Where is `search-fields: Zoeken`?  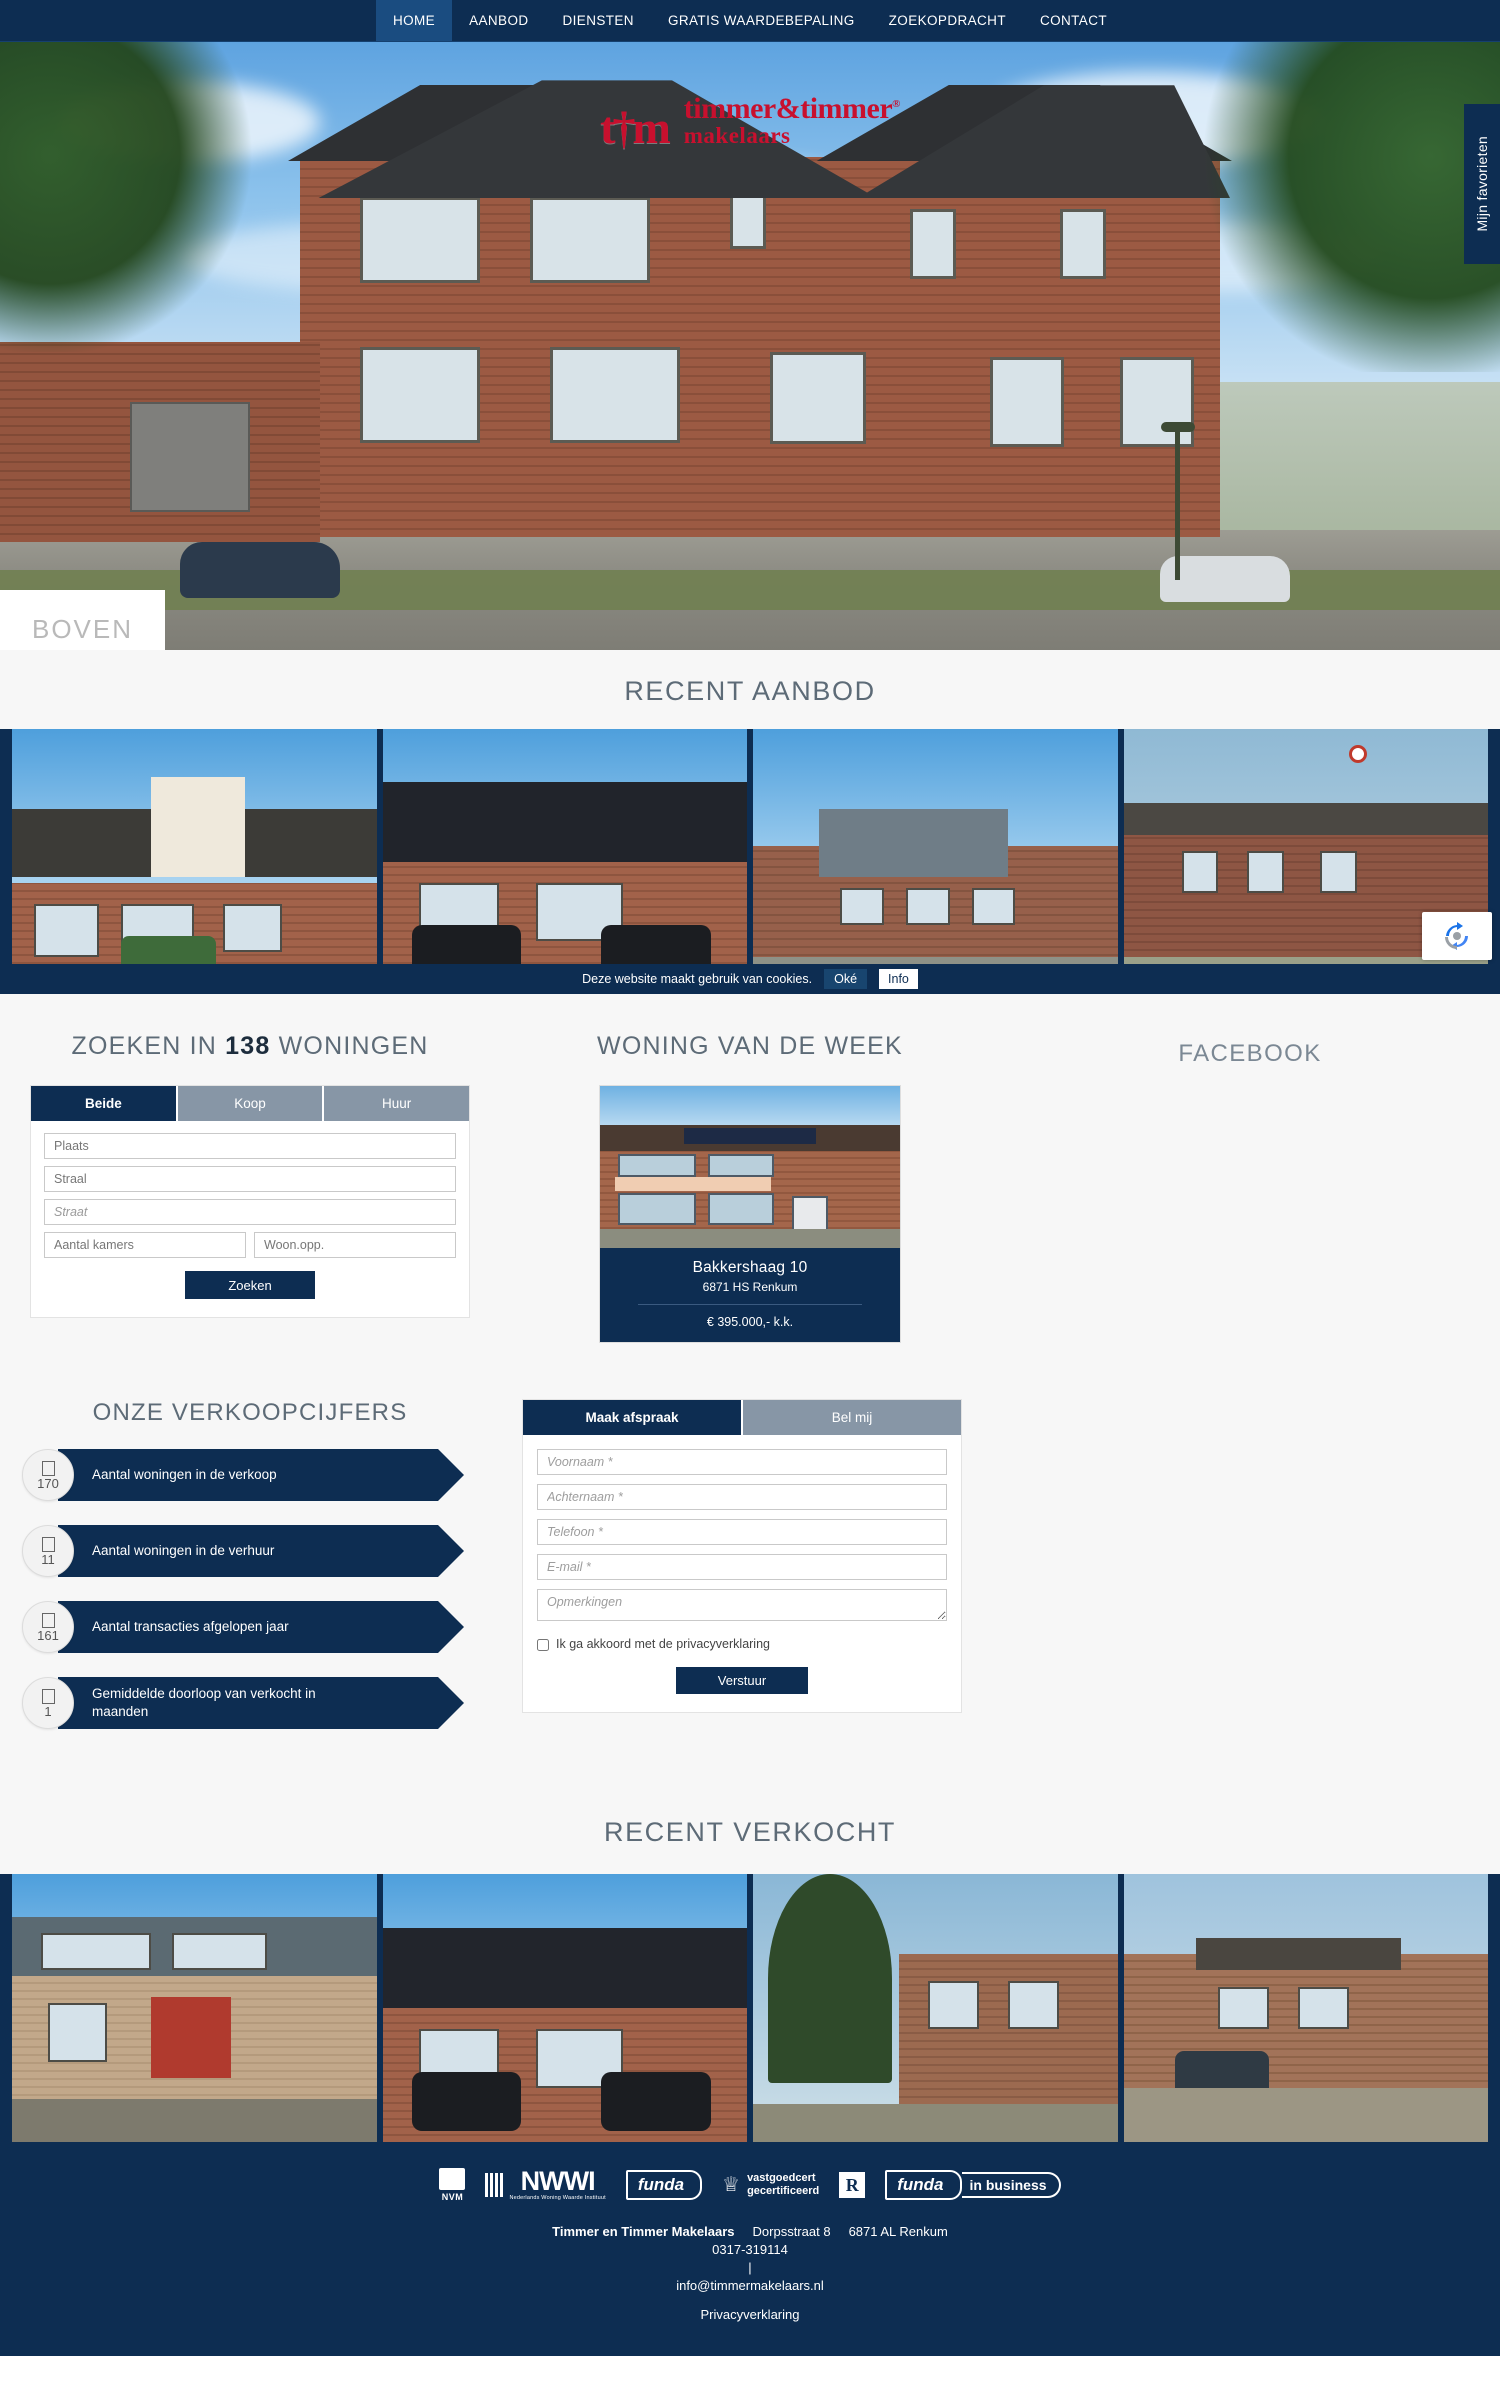
search-fields: Zoeken is located at coordinates (250, 1219).